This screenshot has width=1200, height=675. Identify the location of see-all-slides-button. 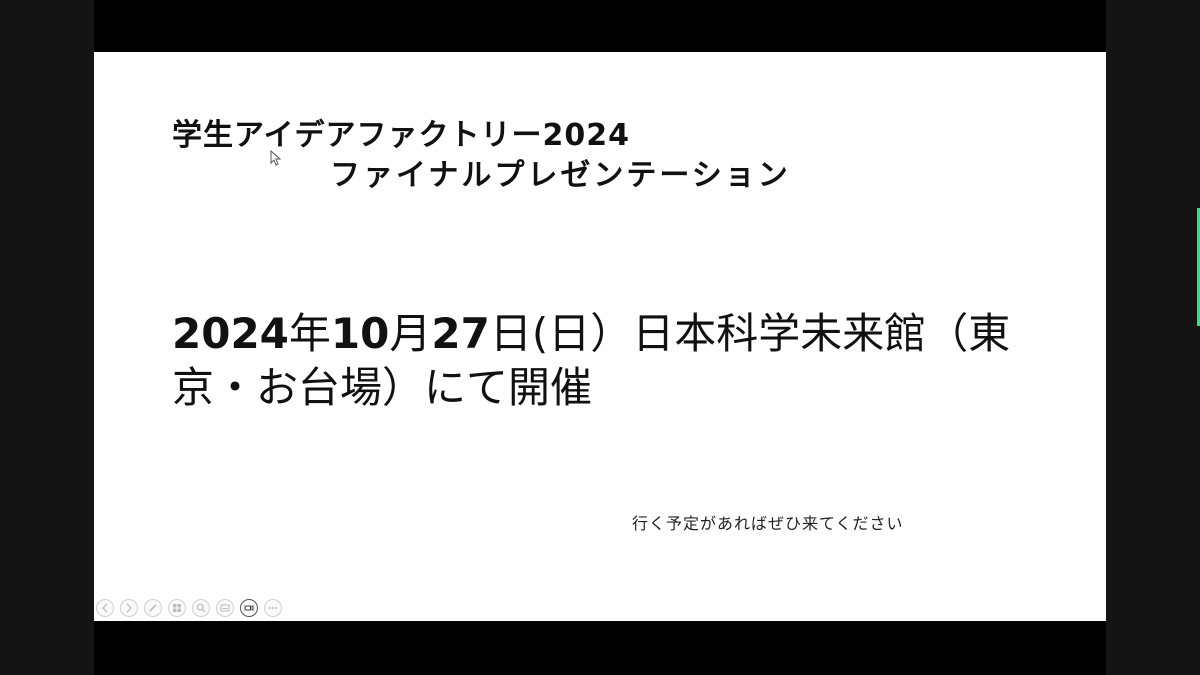
(177, 608).